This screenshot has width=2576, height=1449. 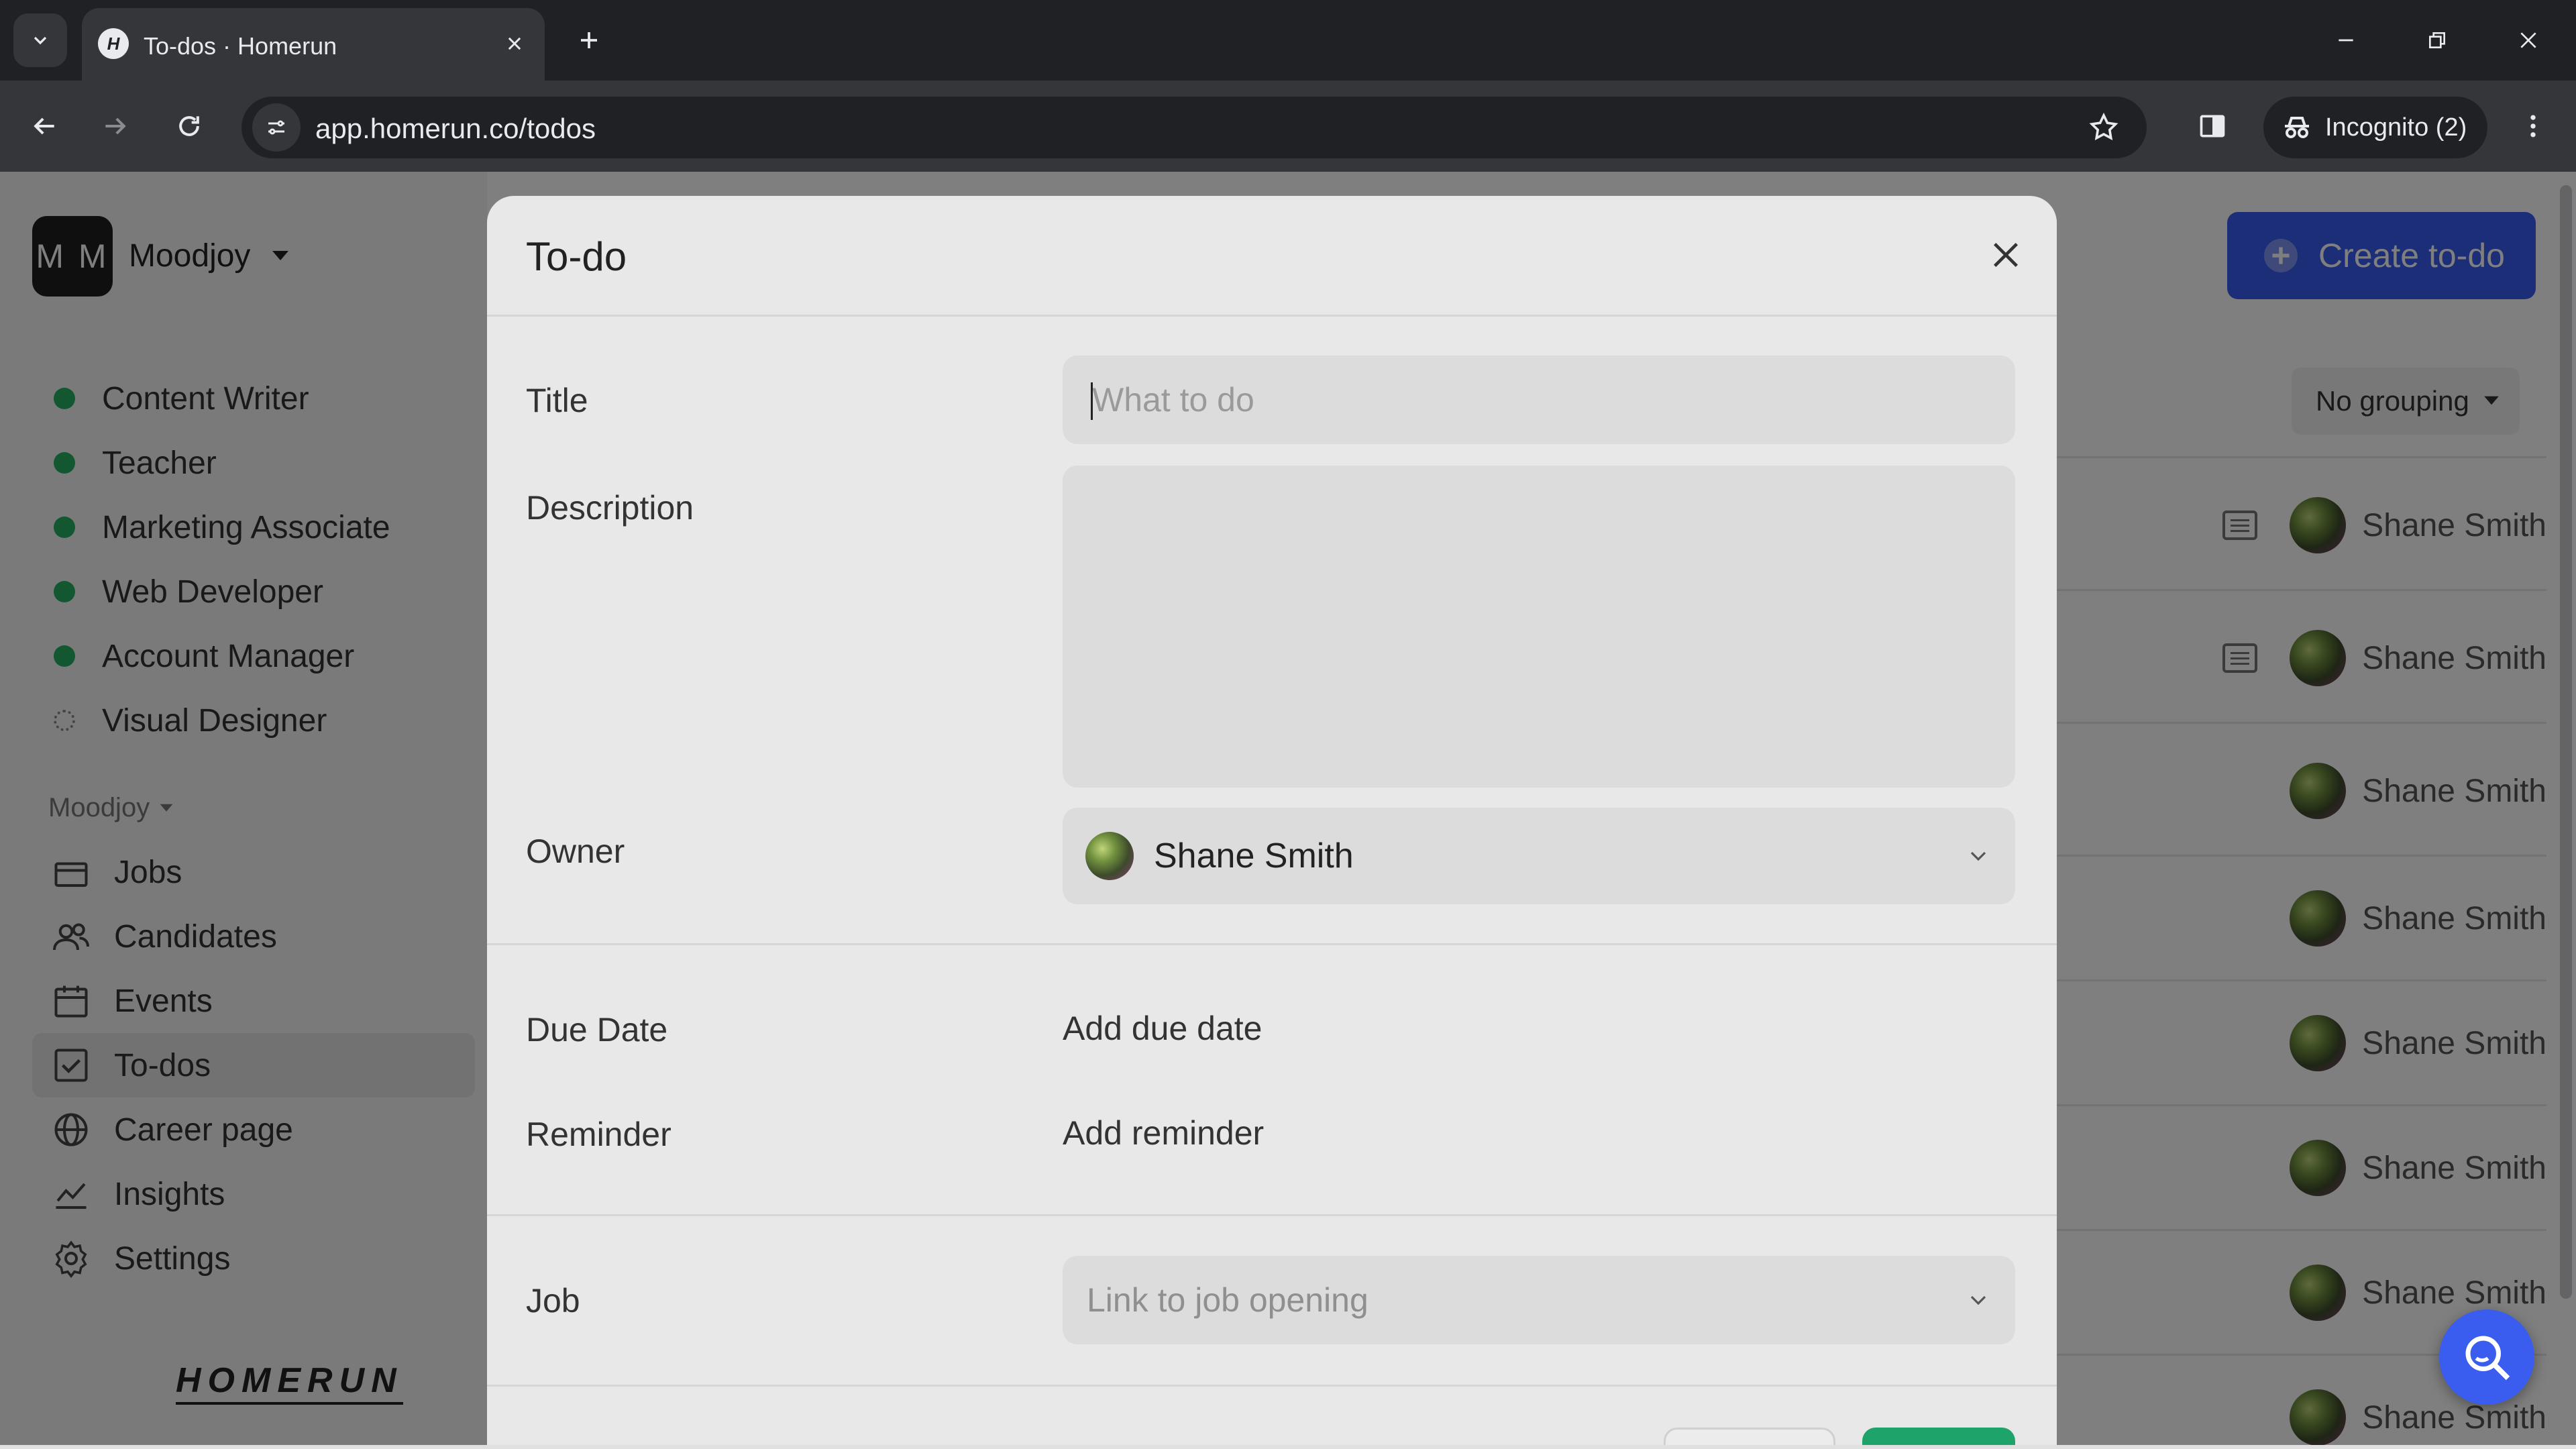 I want to click on job-select-placeholder: Link to job opening, so click(x=1227, y=1300).